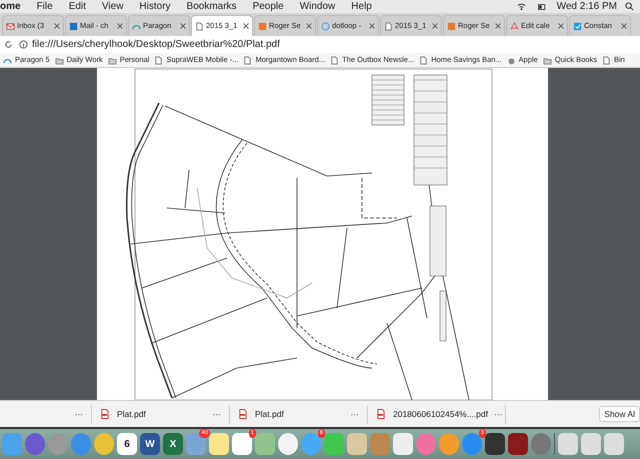 The width and height of the screenshot is (640, 459). I want to click on search-icon, so click(629, 6).